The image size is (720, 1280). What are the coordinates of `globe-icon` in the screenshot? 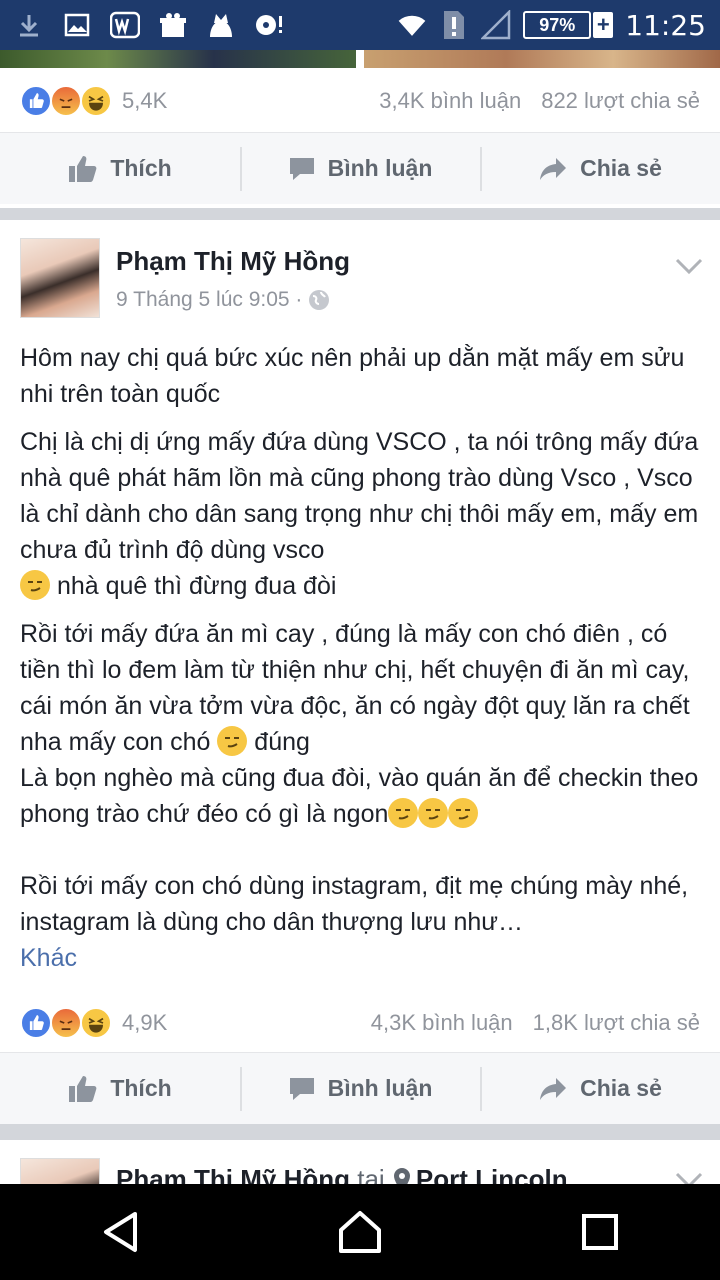 It's located at (319, 300).